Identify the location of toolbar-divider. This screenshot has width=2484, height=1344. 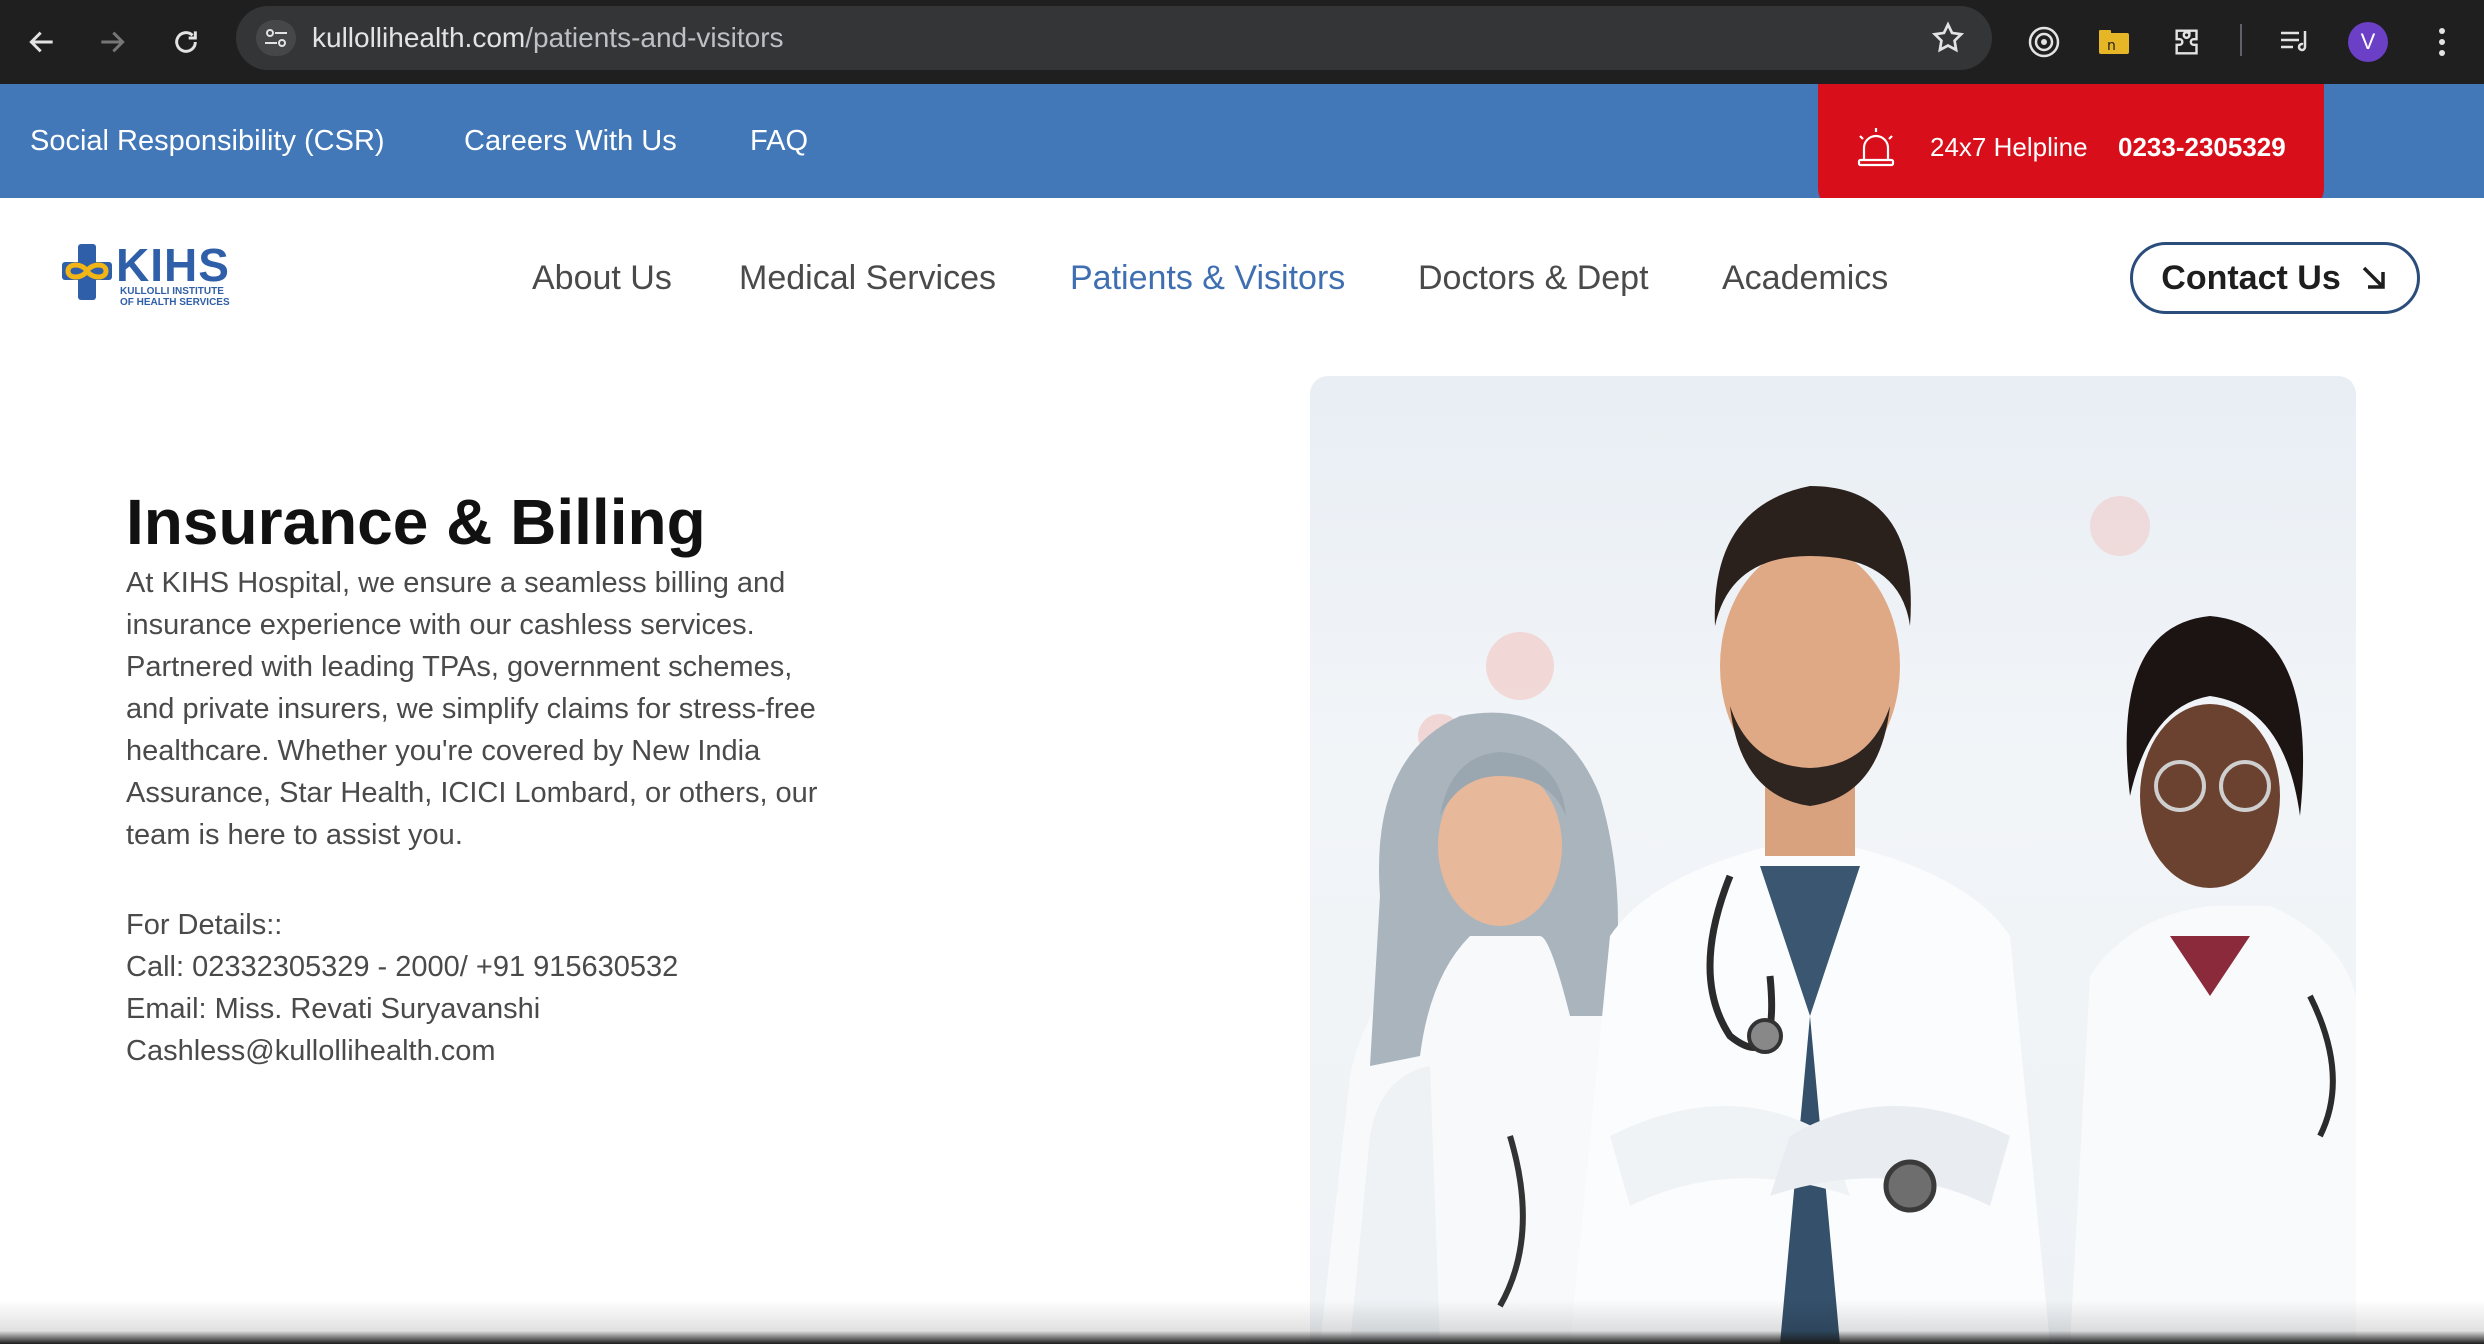
(2241, 40).